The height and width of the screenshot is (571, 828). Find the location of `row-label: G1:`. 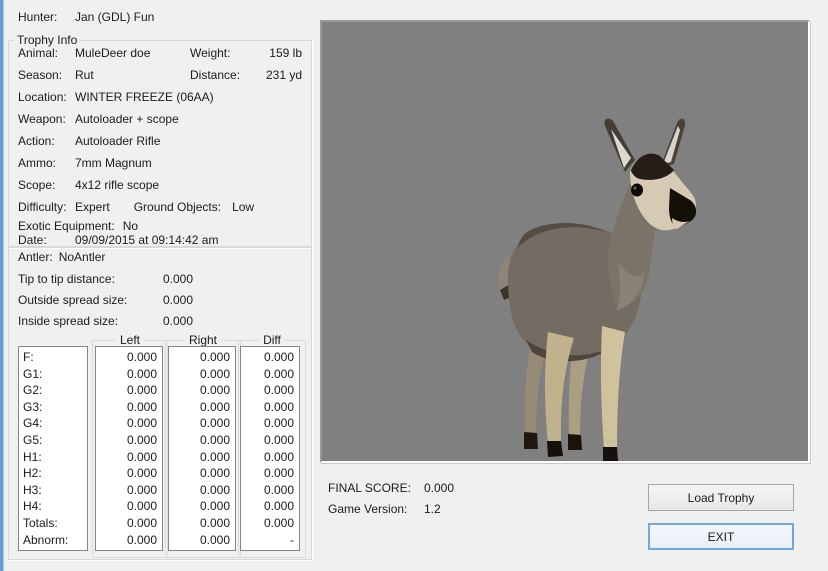

row-label: G1: is located at coordinates (33, 373).